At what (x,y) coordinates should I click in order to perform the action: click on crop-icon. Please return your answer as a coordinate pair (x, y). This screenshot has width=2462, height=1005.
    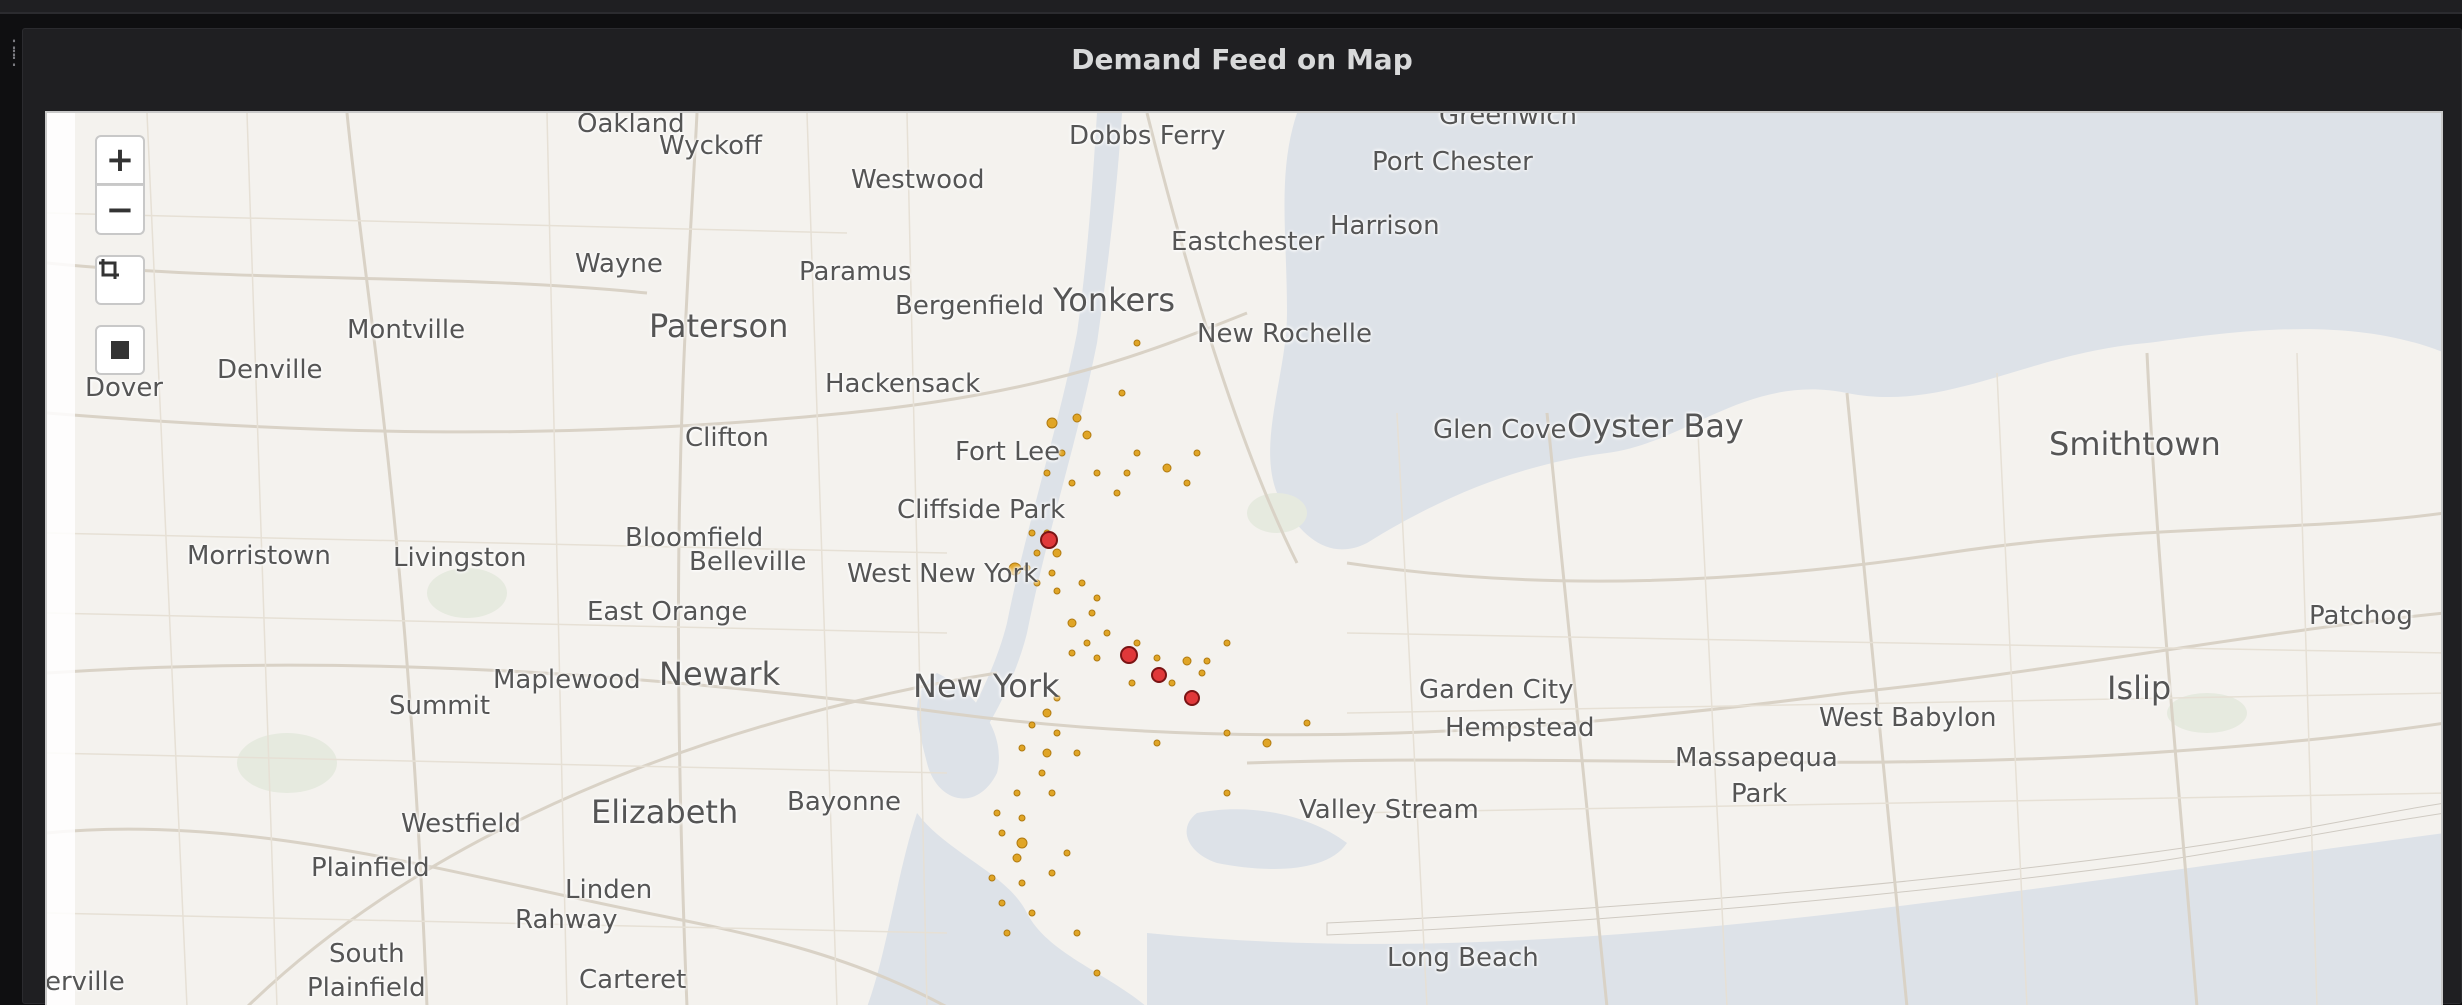
    Looking at the image, I should click on (109, 269).